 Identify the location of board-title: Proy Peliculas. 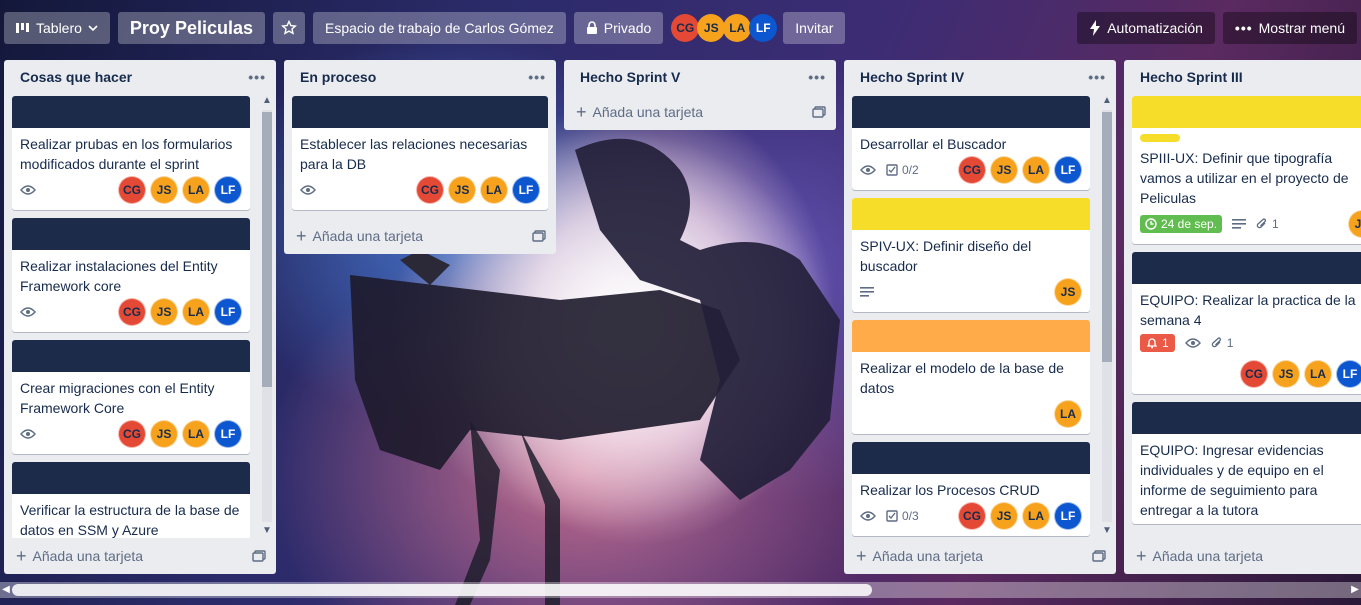
(191, 27).